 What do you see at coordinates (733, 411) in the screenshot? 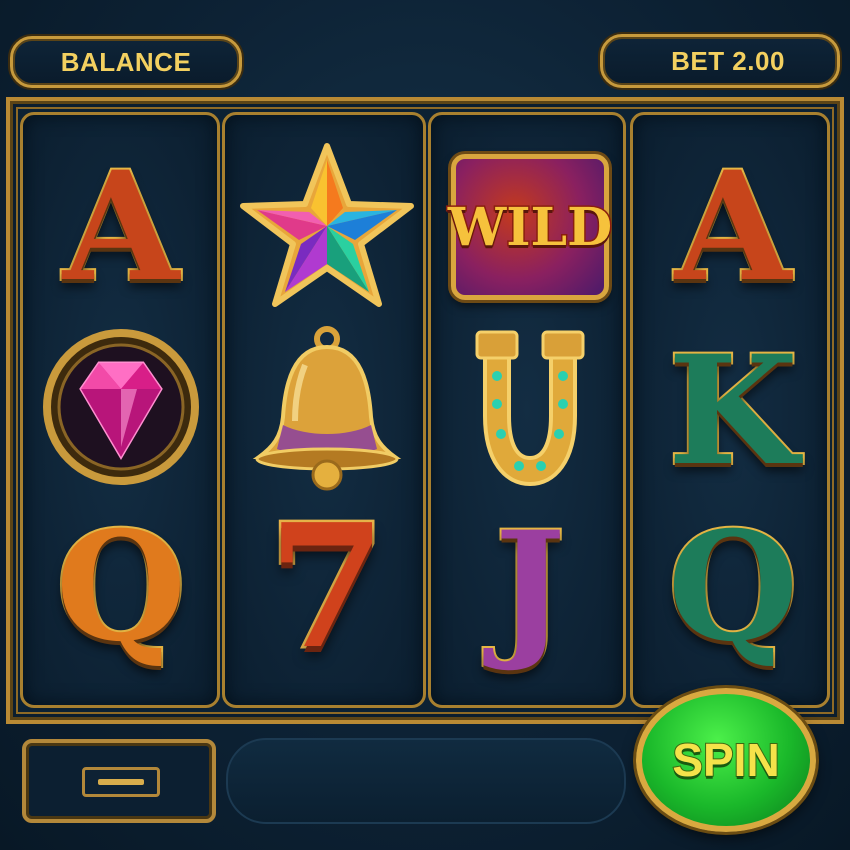
I see `letter-k-icon: K` at bounding box center [733, 411].